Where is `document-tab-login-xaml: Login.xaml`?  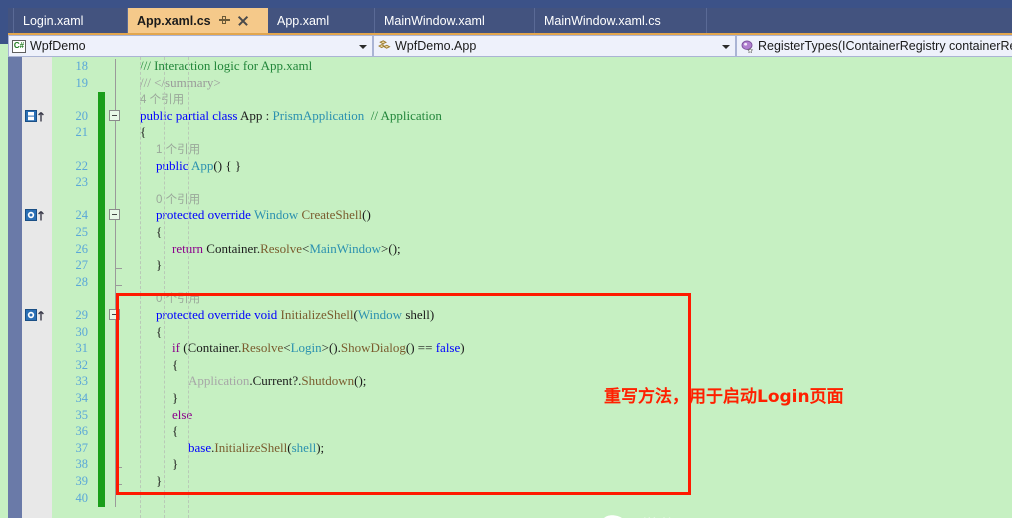 document-tab-login-xaml: Login.xaml is located at coordinates (70, 20).